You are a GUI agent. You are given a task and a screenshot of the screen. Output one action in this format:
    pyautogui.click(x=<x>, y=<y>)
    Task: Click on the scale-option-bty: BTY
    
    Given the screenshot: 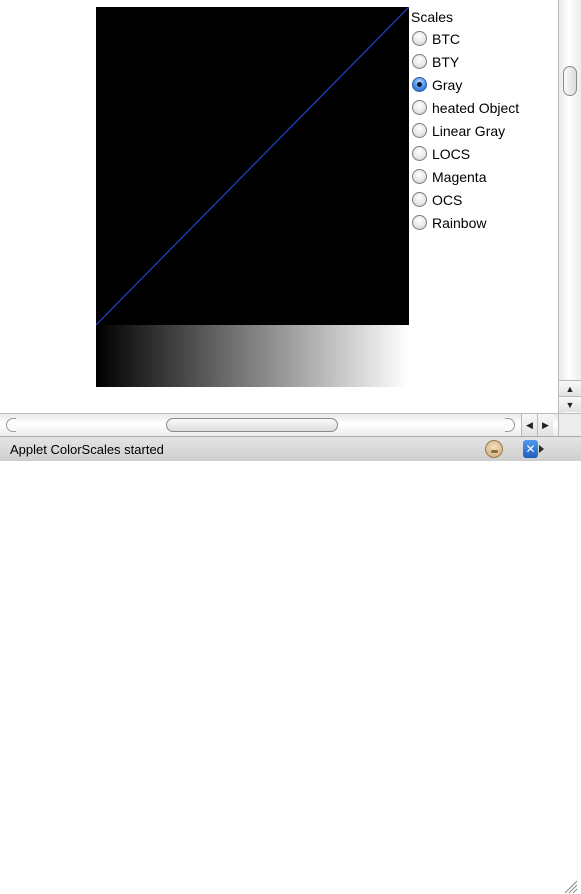 What is the action you would take?
    pyautogui.click(x=484, y=61)
    